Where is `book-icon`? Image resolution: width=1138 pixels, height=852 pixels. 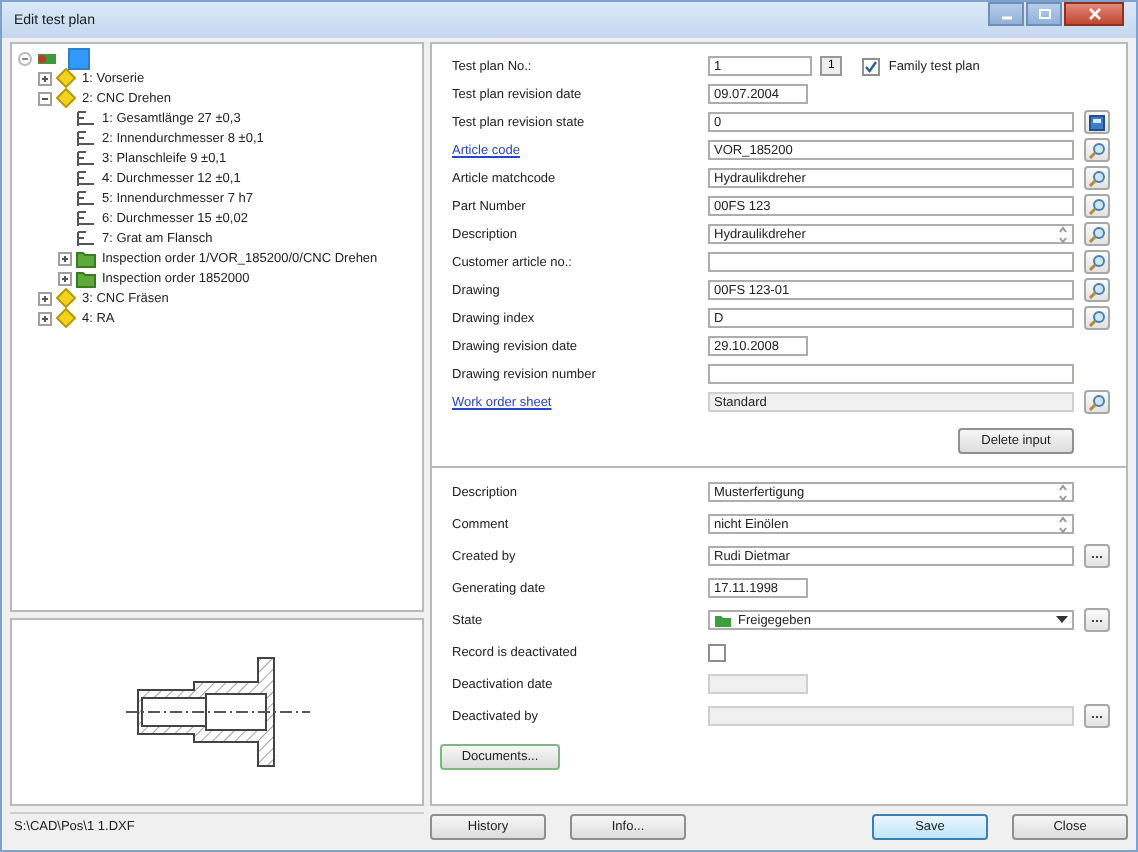 book-icon is located at coordinates (1096, 122).